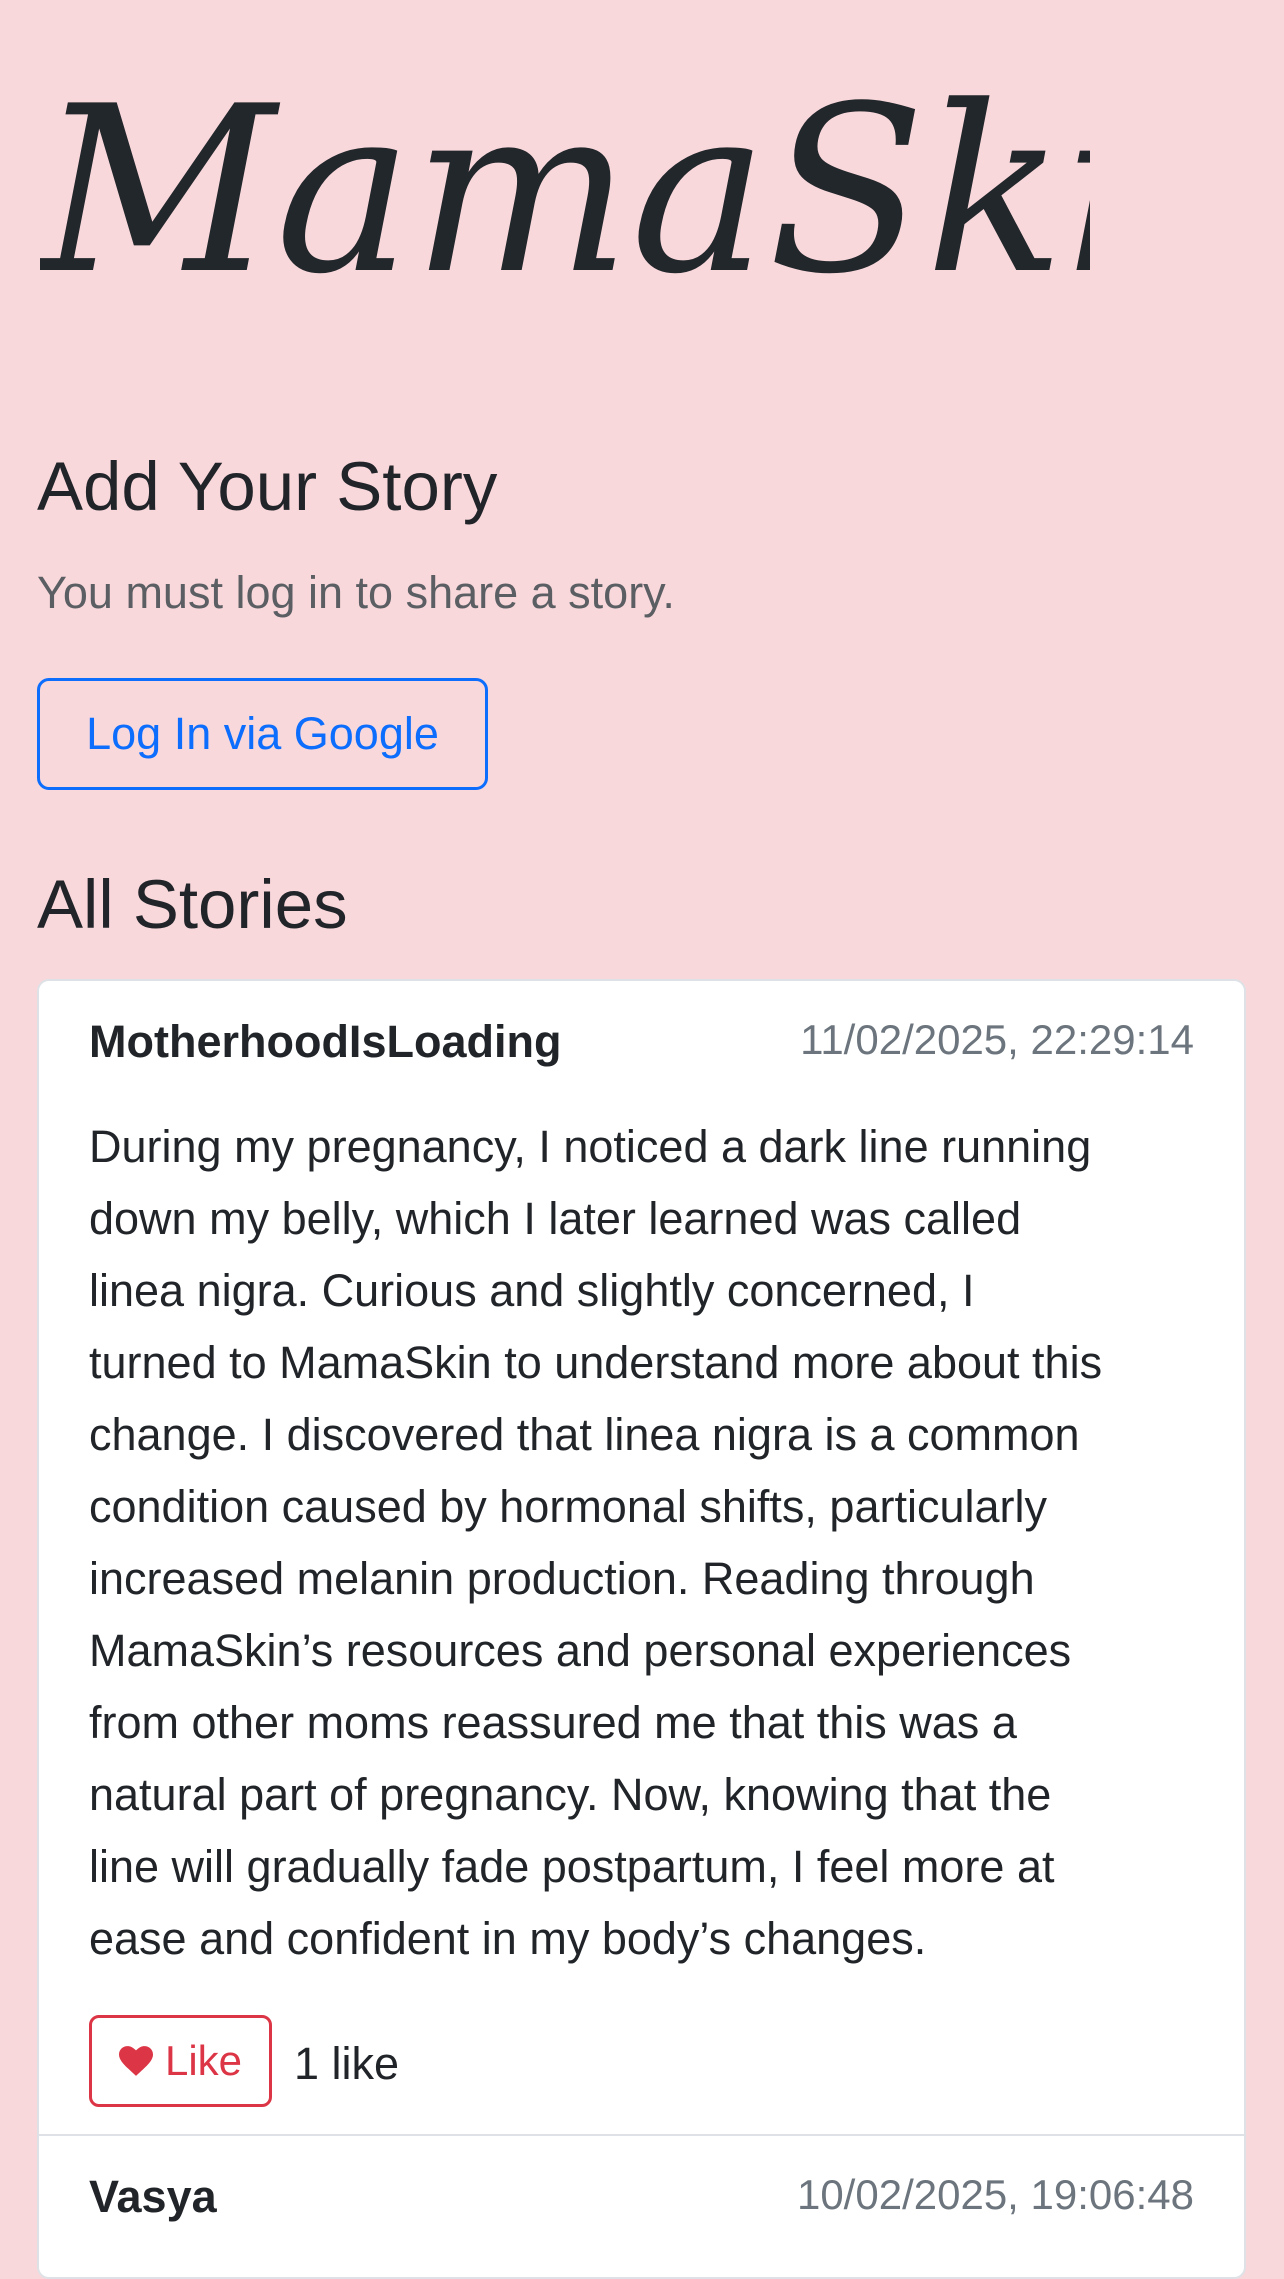  I want to click on story-card: Vasya 10/02/2025, 19:06:48, so click(641, 2206).